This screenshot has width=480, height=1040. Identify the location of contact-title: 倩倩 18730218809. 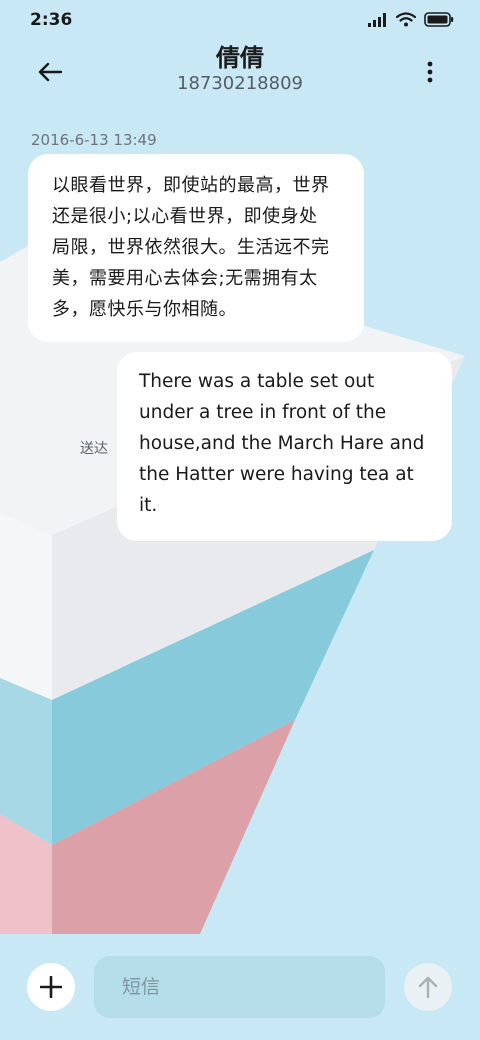
(240, 69).